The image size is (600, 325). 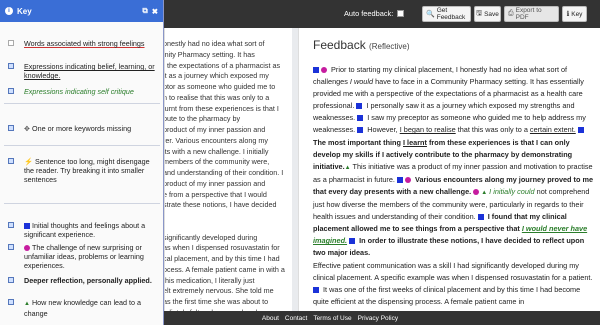 What do you see at coordinates (216, 151) in the screenshot?
I see `reflection-line: its with a new challenge. I initially` at bounding box center [216, 151].